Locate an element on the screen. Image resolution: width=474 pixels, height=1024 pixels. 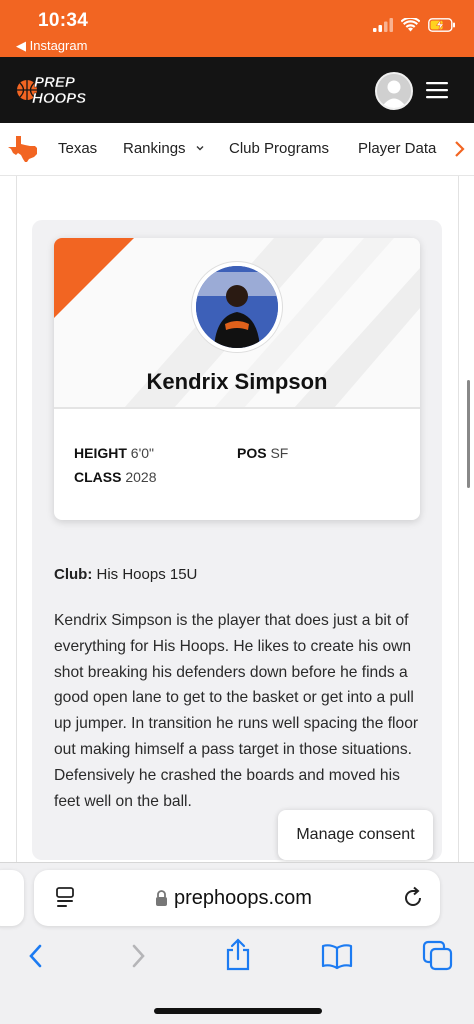
scrollbar is located at coordinates (468, 434).